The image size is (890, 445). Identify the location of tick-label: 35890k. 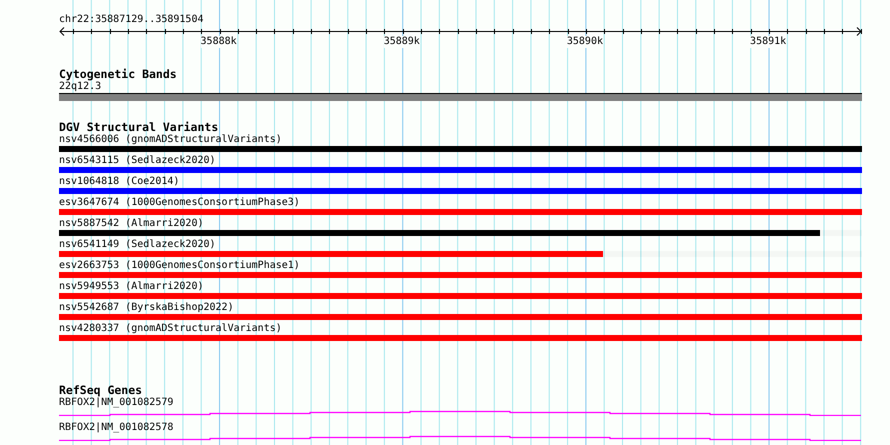
(584, 42).